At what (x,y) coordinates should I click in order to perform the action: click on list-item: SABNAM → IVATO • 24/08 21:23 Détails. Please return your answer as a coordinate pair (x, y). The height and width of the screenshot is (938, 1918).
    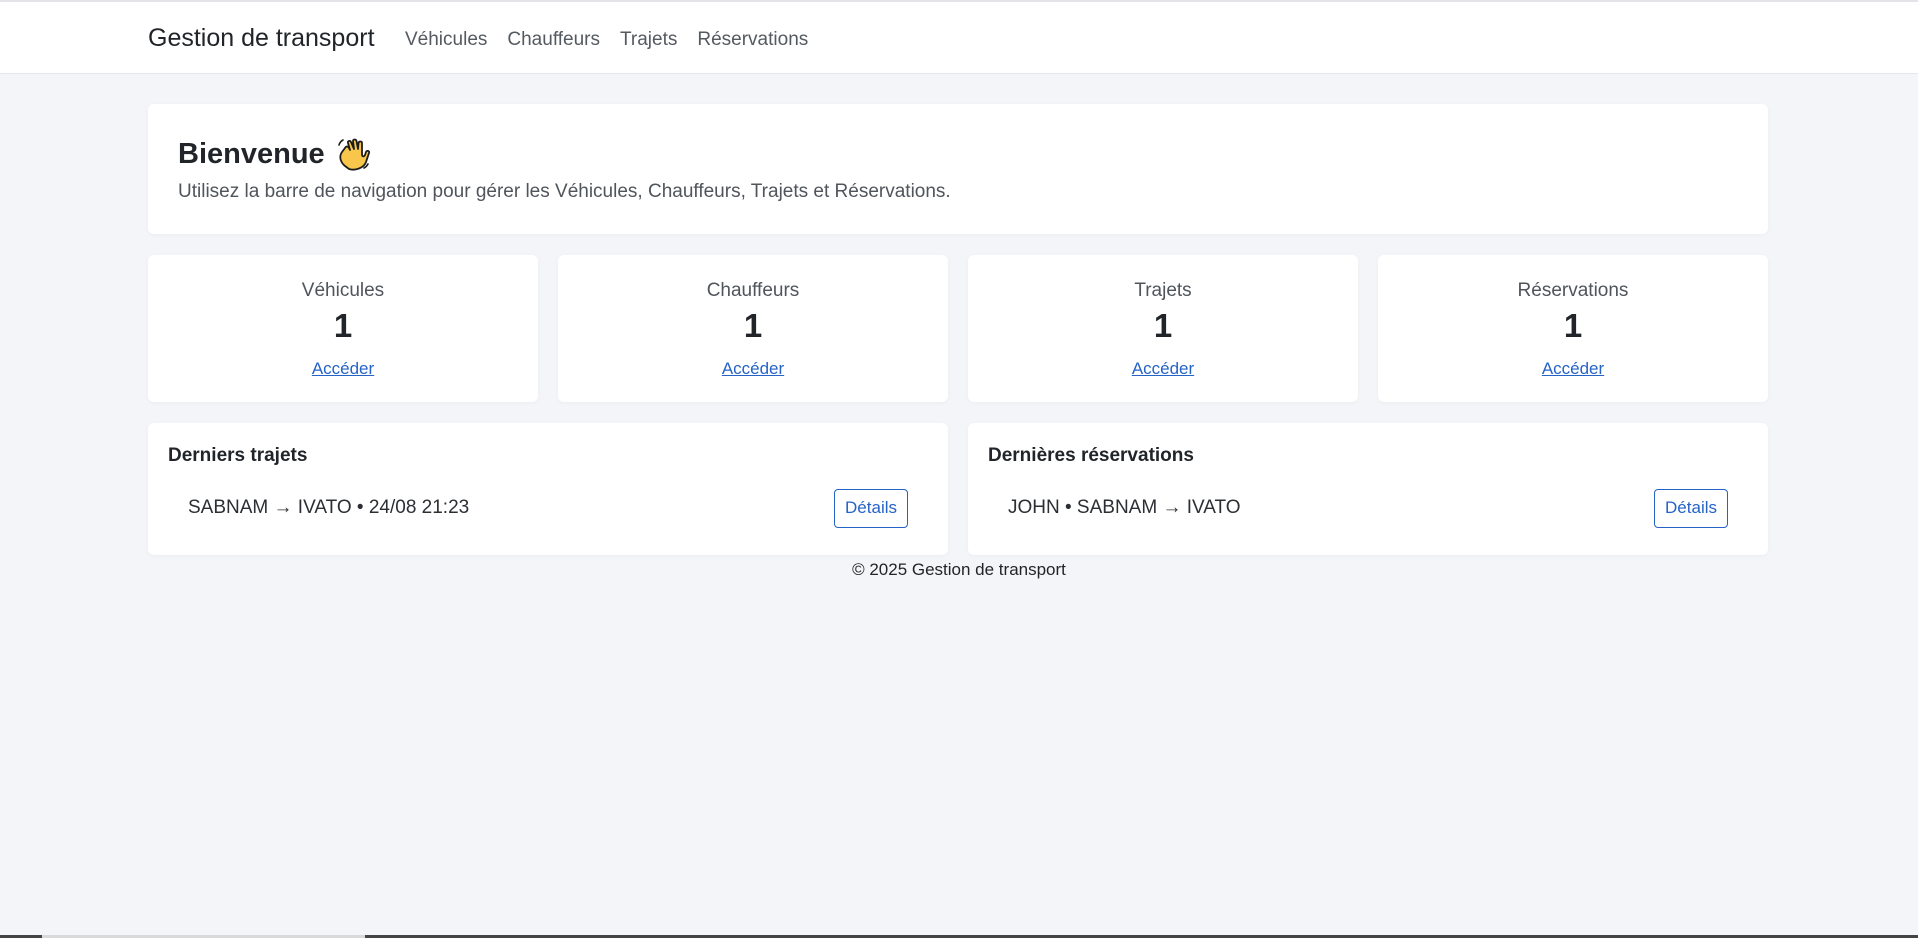
    Looking at the image, I should click on (548, 508).